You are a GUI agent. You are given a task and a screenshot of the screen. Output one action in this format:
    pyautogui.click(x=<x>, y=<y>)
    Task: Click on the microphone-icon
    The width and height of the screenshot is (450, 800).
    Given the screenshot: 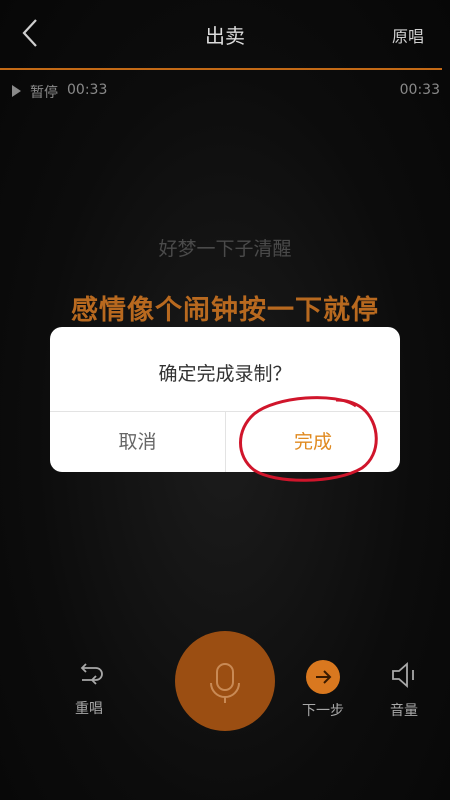 What is the action you would take?
    pyautogui.click(x=225, y=683)
    